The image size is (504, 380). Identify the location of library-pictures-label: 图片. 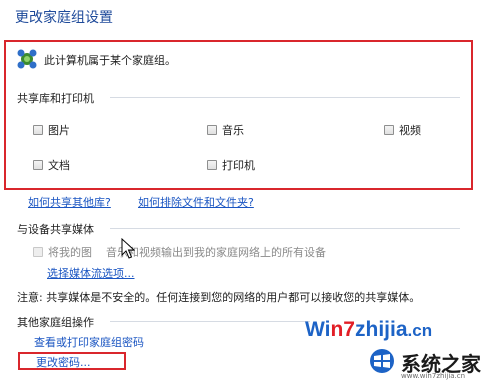
(59, 130).